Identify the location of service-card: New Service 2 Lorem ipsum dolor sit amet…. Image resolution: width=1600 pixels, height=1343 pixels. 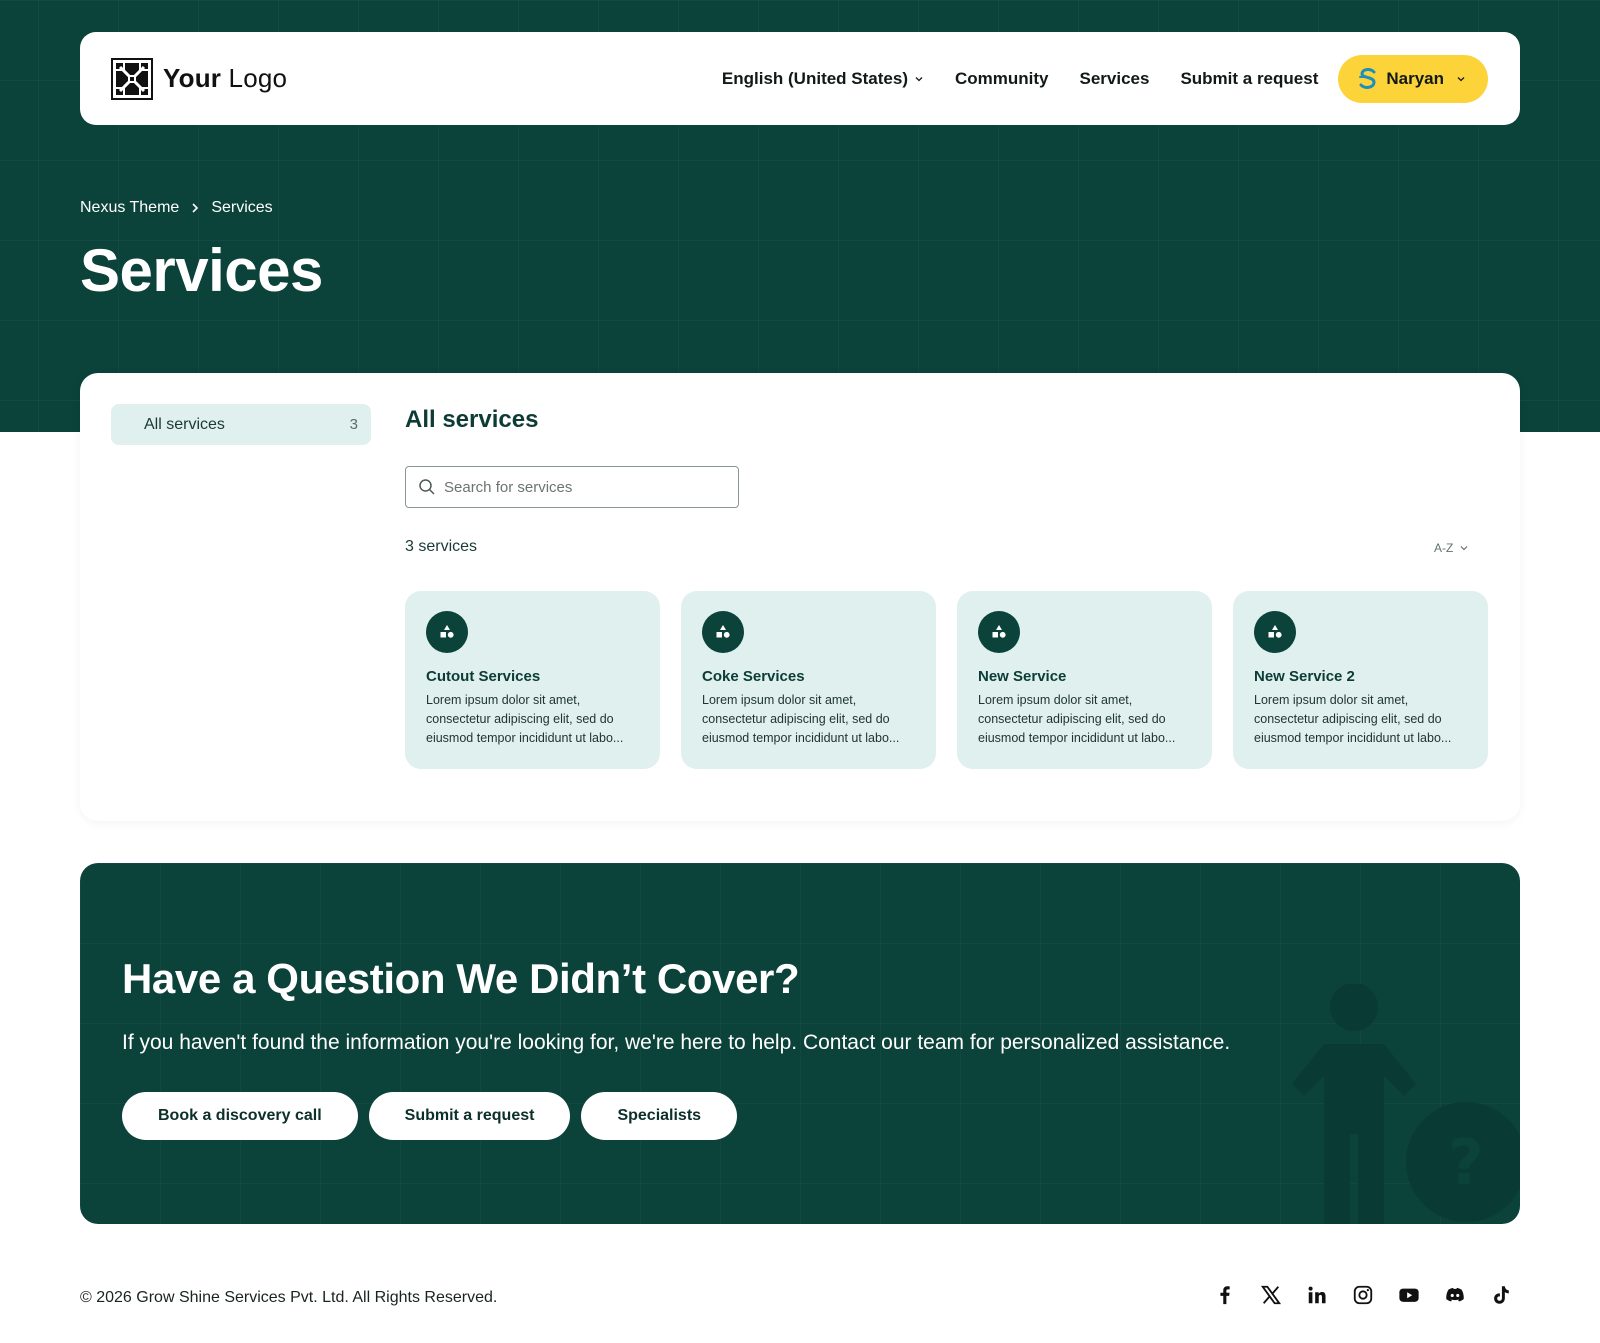
(1360, 680).